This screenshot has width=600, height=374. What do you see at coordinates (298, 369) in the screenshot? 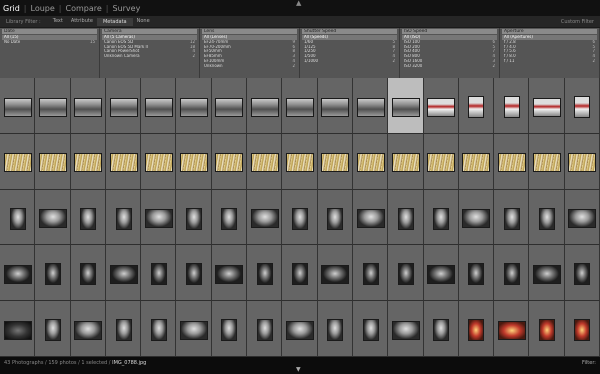
I see `collapse-filmstrip-icon: ▼` at bounding box center [298, 369].